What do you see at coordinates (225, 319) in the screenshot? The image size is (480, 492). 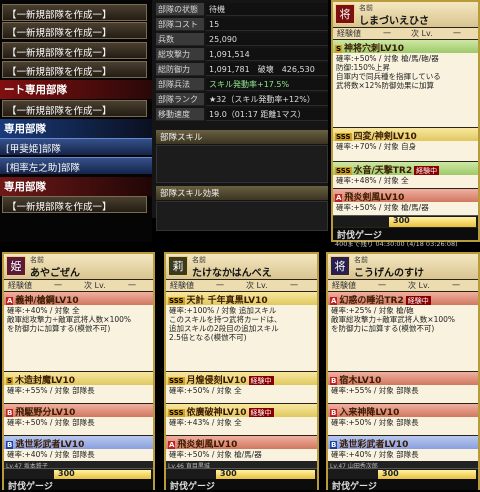 I see `skill-text: このスキルを持つ武将カードは、` at bounding box center [225, 319].